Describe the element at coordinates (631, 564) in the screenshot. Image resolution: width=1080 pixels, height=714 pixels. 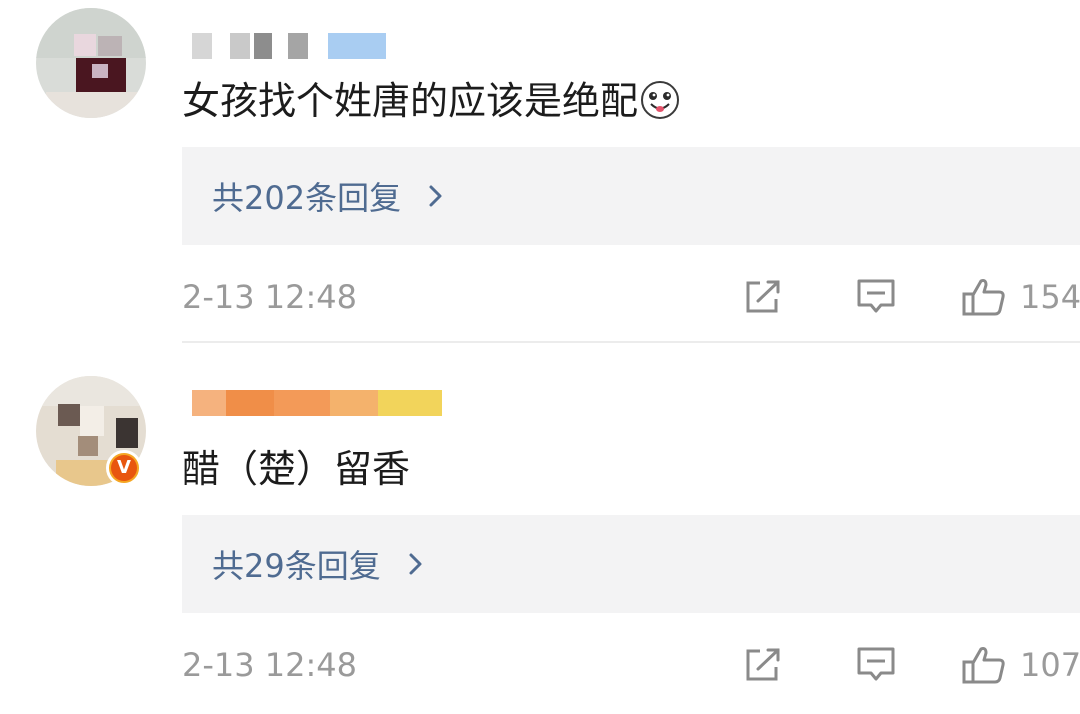
I see `view-replies-button: 共29条回复` at that location.